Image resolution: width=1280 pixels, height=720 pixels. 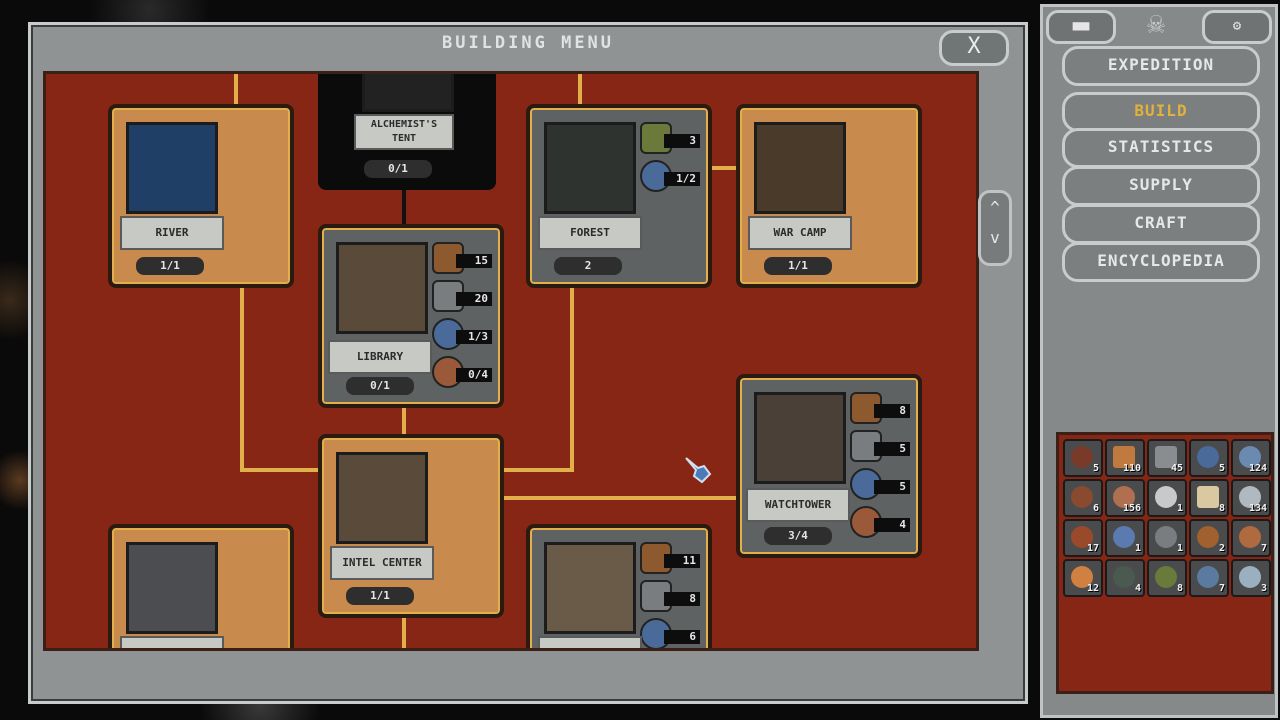 What do you see at coordinates (1161, 148) in the screenshot?
I see `menu-statistics-button: STATISTICS` at bounding box center [1161, 148].